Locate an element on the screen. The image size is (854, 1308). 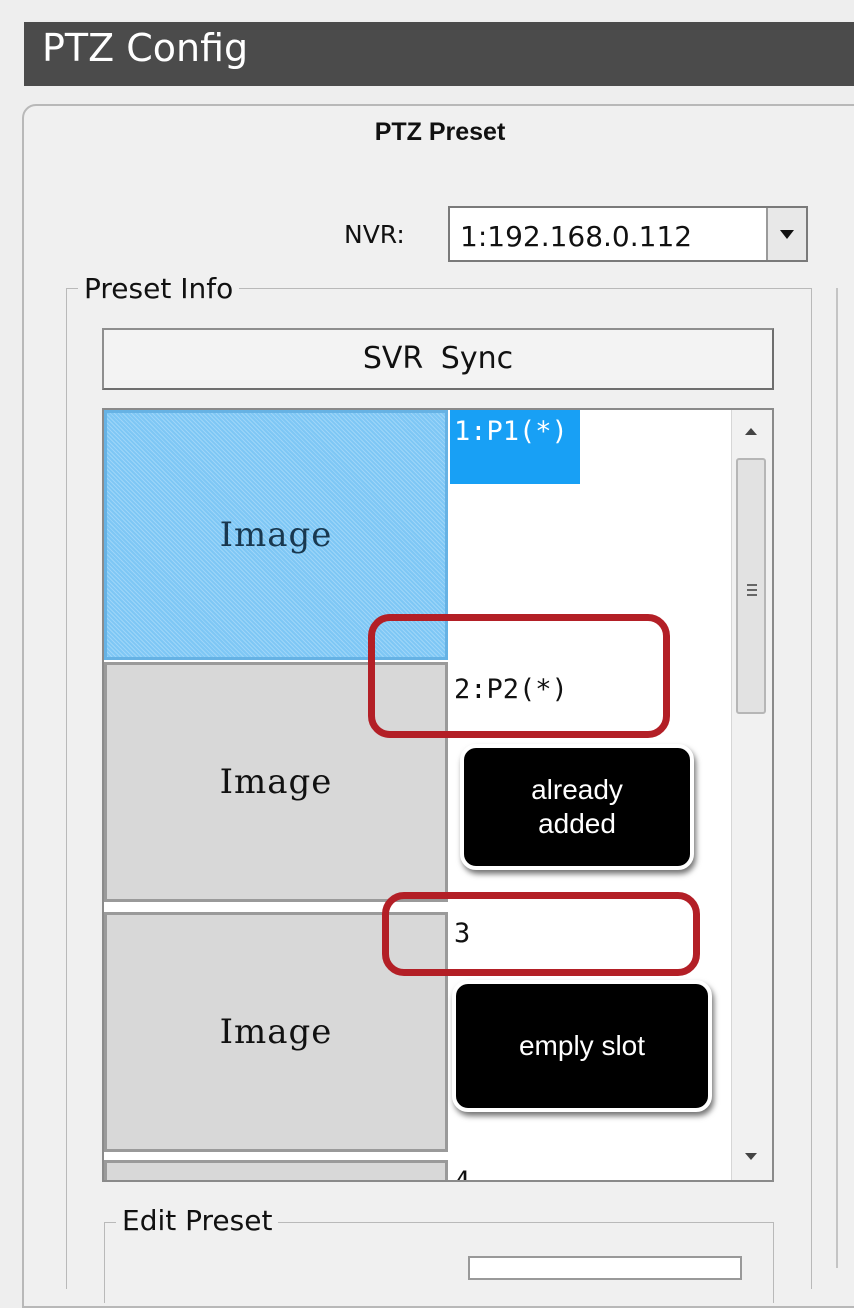
window-title: PTZ Config is located at coordinates (145, 48).